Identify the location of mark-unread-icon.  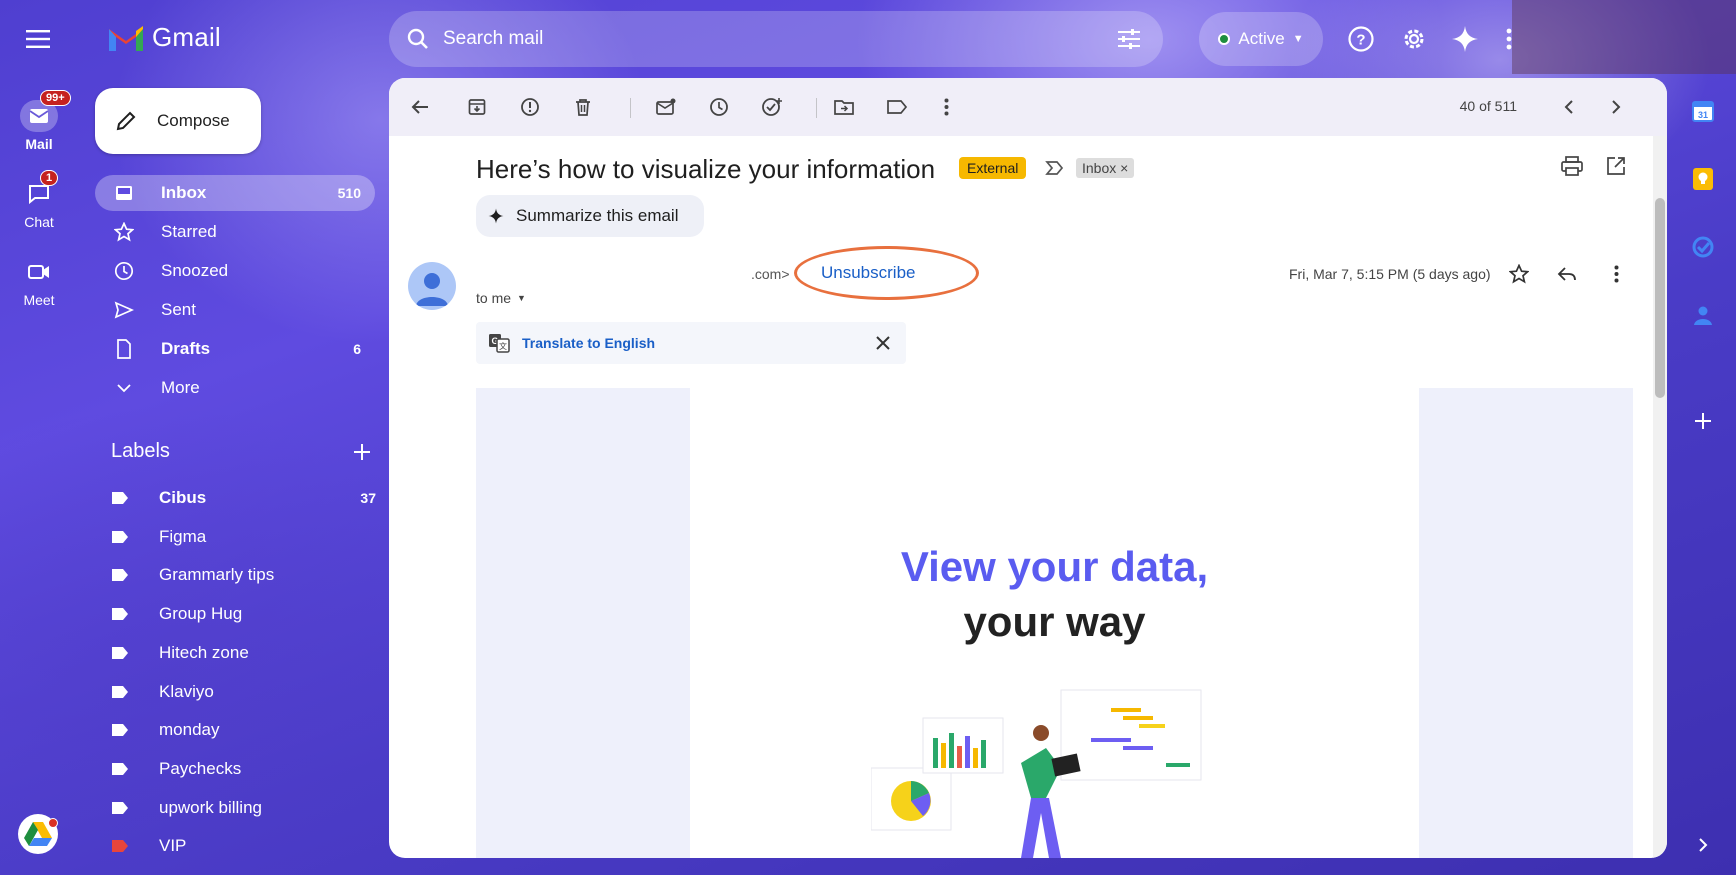
(666, 107).